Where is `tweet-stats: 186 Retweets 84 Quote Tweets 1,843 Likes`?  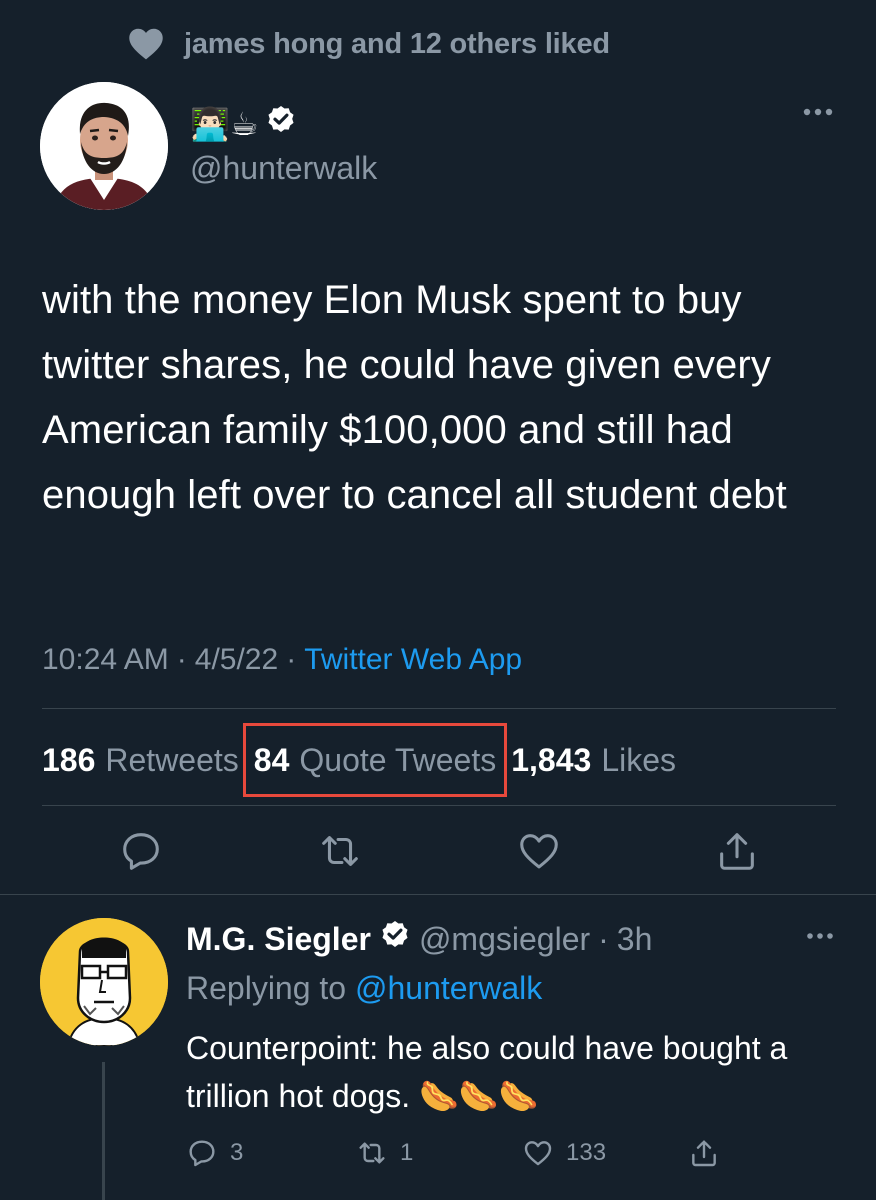
tweet-stats: 186 Retweets 84 Quote Tweets 1,843 Likes is located at coordinates (359, 760).